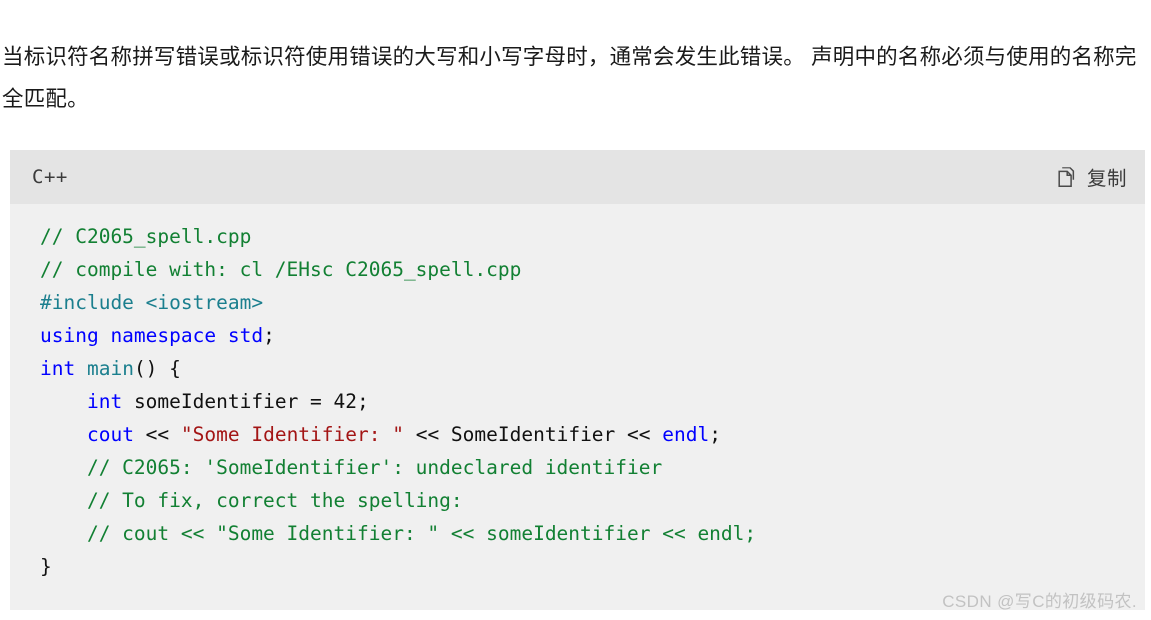  What do you see at coordinates (157, 368) in the screenshot?
I see `code-token: () {` at bounding box center [157, 368].